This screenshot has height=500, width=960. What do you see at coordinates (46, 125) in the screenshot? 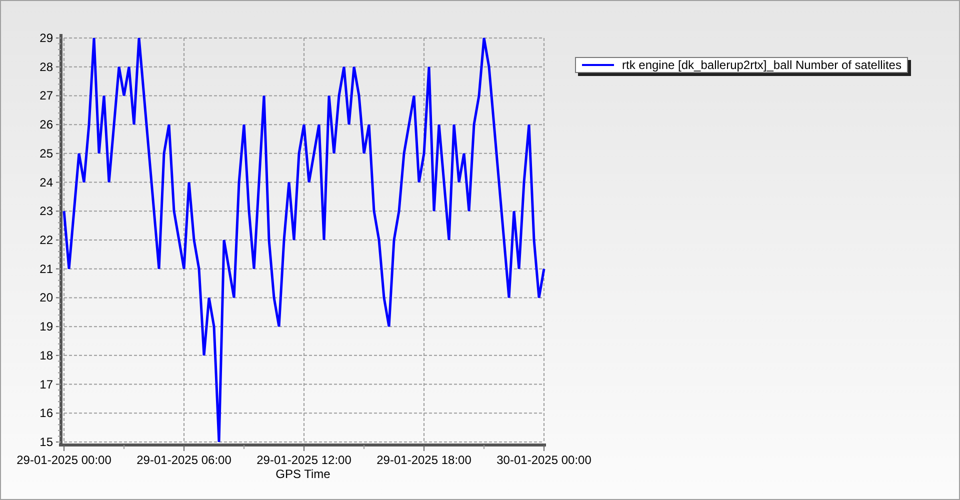
I see `y-tick-label: 26` at bounding box center [46, 125].